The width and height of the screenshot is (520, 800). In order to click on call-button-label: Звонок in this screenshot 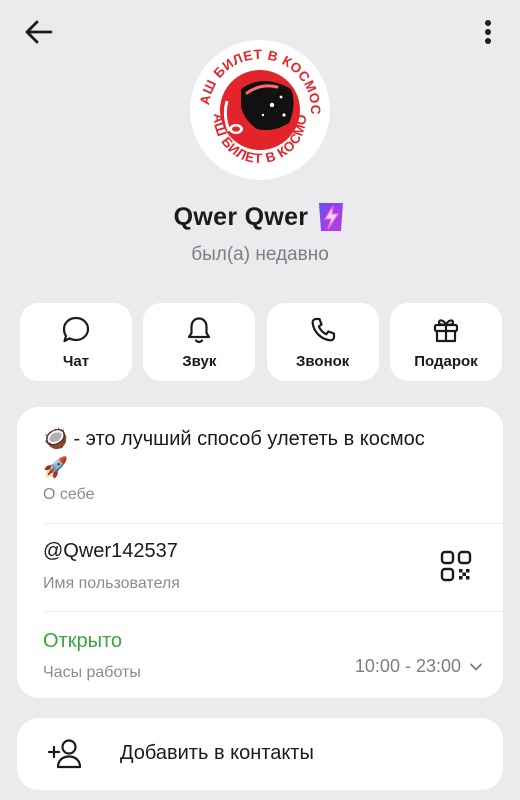, I will do `click(322, 361)`.